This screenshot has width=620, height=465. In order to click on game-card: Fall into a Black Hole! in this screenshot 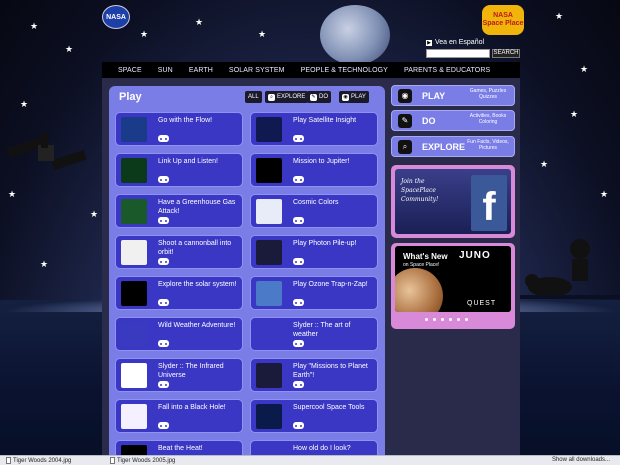, I will do `click(179, 416)`.